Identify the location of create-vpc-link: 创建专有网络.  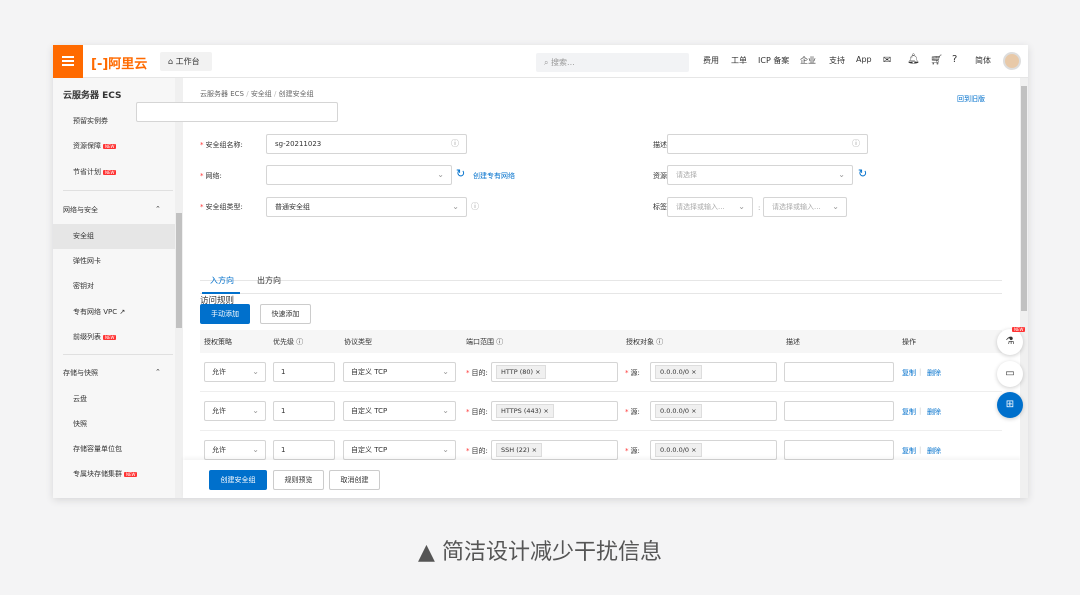
(494, 176).